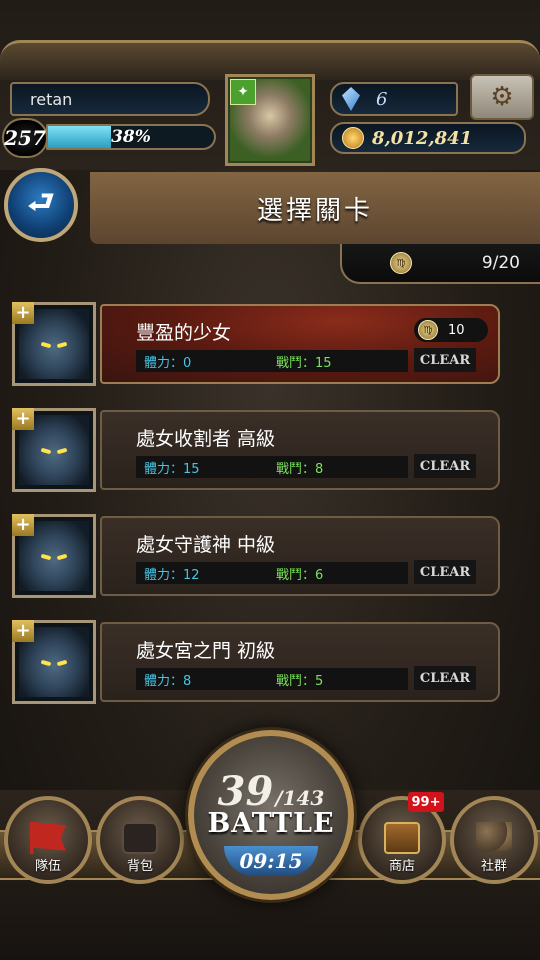 Image resolution: width=540 pixels, height=960 pixels. Describe the element at coordinates (168, 681) in the screenshot. I see `stamina-cost: 體力：8` at that location.